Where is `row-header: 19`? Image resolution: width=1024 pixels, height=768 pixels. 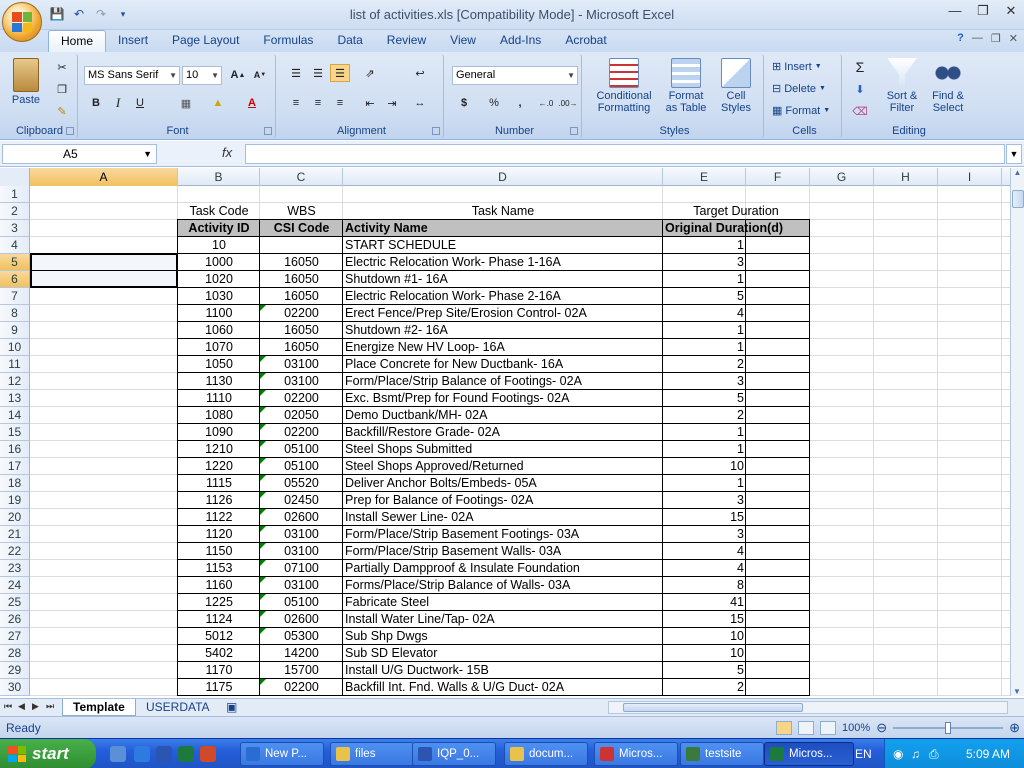 row-header: 19 is located at coordinates (15, 500).